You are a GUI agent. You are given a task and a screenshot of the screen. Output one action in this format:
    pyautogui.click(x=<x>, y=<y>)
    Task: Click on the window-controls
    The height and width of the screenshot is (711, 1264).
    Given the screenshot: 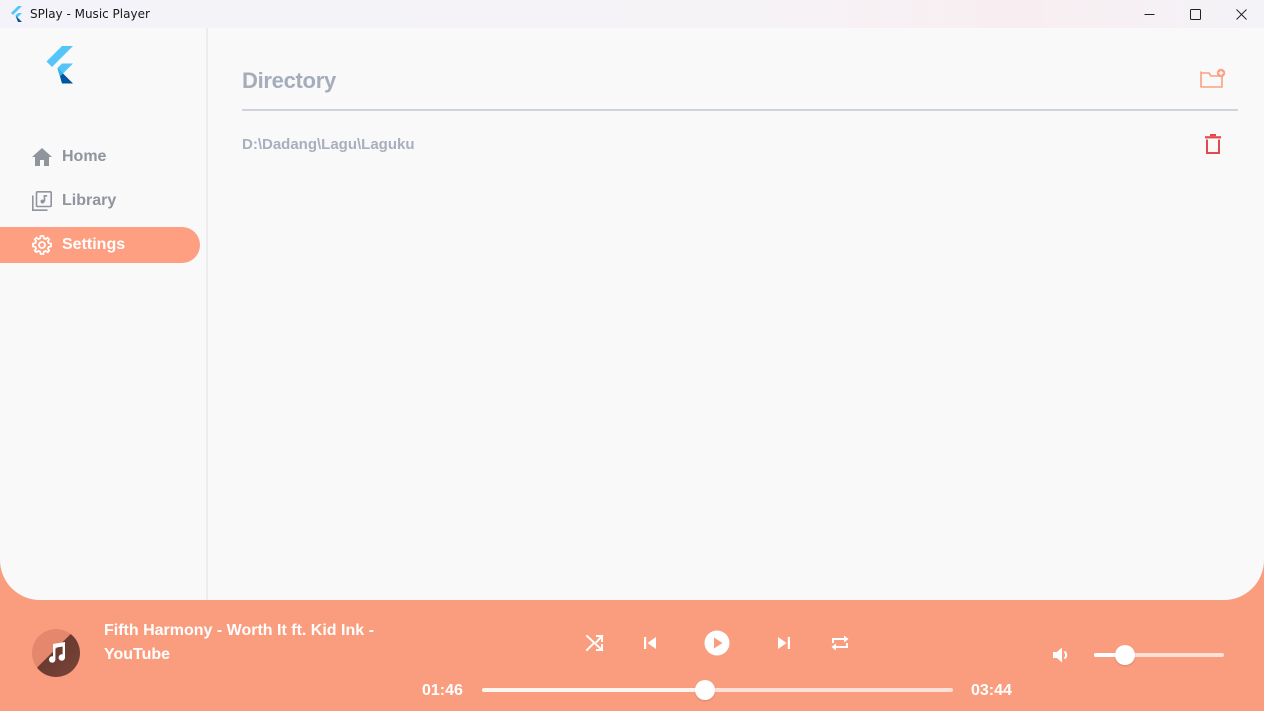 What is the action you would take?
    pyautogui.click(x=1195, y=14)
    